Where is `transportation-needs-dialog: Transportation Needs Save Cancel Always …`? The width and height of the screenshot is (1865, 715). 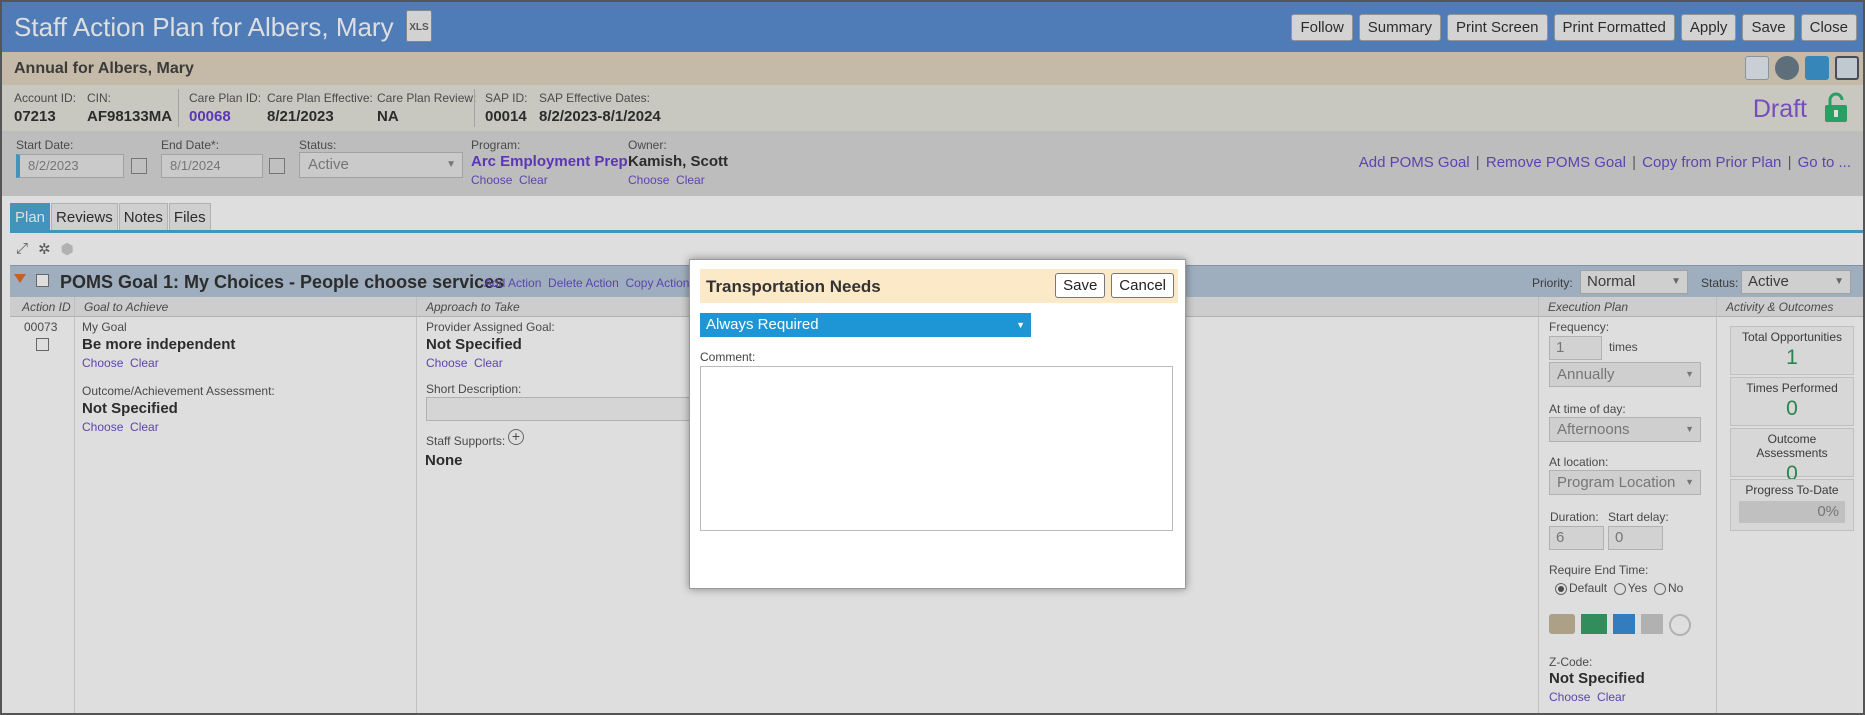 transportation-needs-dialog: Transportation Needs Save Cancel Always … is located at coordinates (937, 424).